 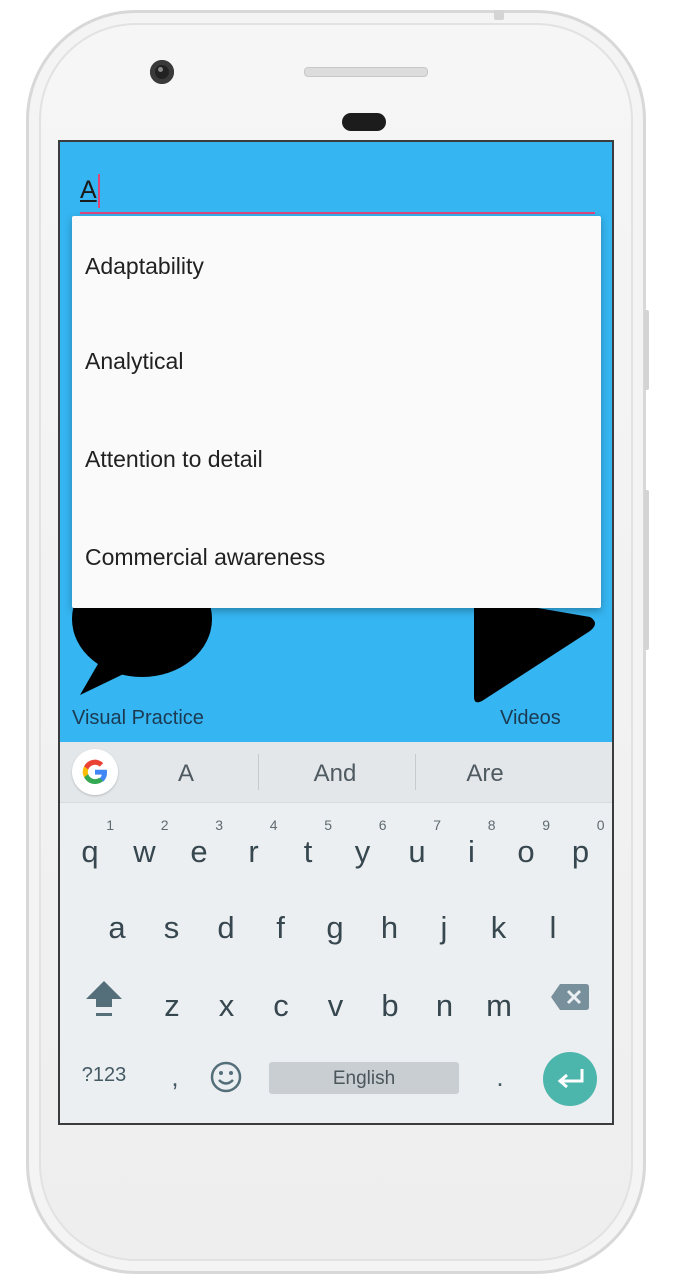 What do you see at coordinates (90, 851) in the screenshot?
I see `key-label: q` at bounding box center [90, 851].